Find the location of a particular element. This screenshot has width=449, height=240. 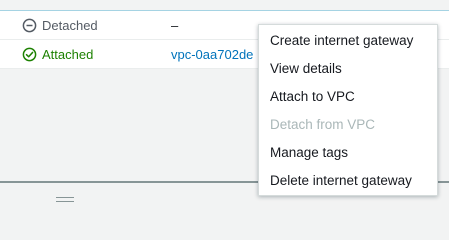

status-cell: Attached is located at coordinates (57, 54).